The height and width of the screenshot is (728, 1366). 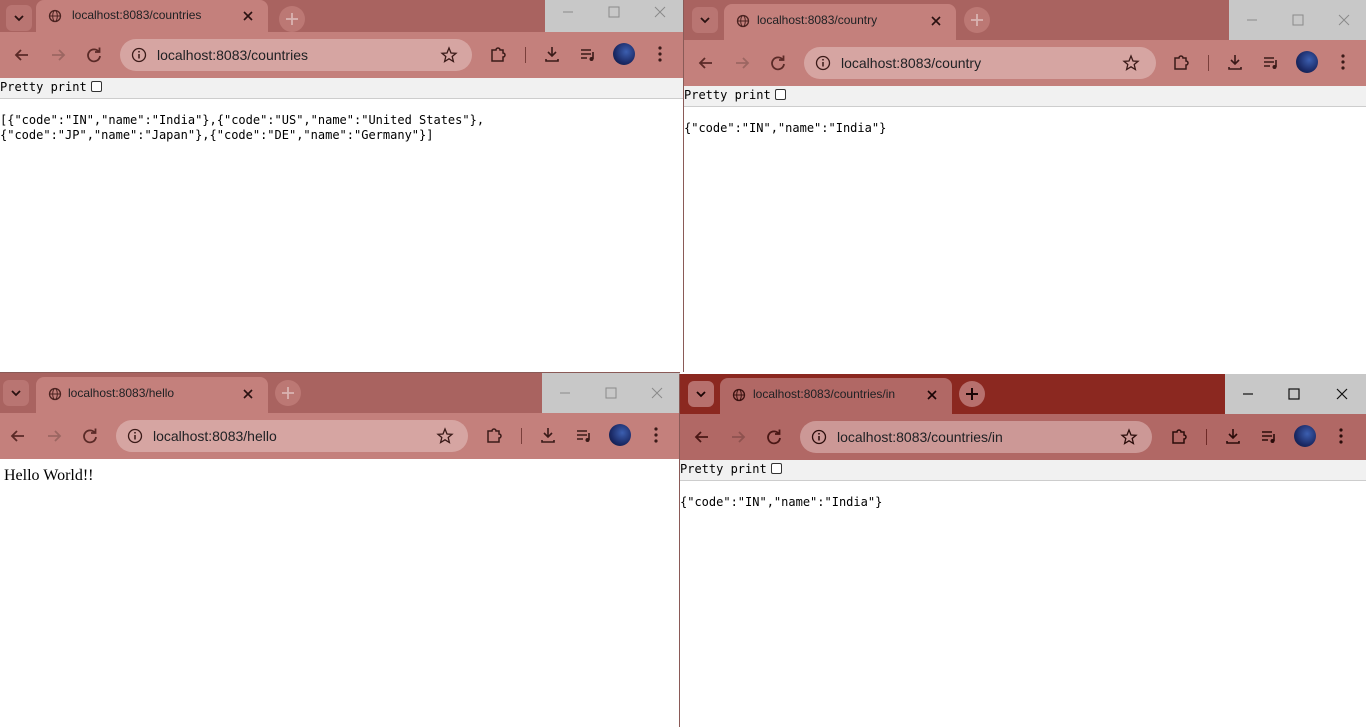 What do you see at coordinates (1208, 63) in the screenshot?
I see `toolbar-separator` at bounding box center [1208, 63].